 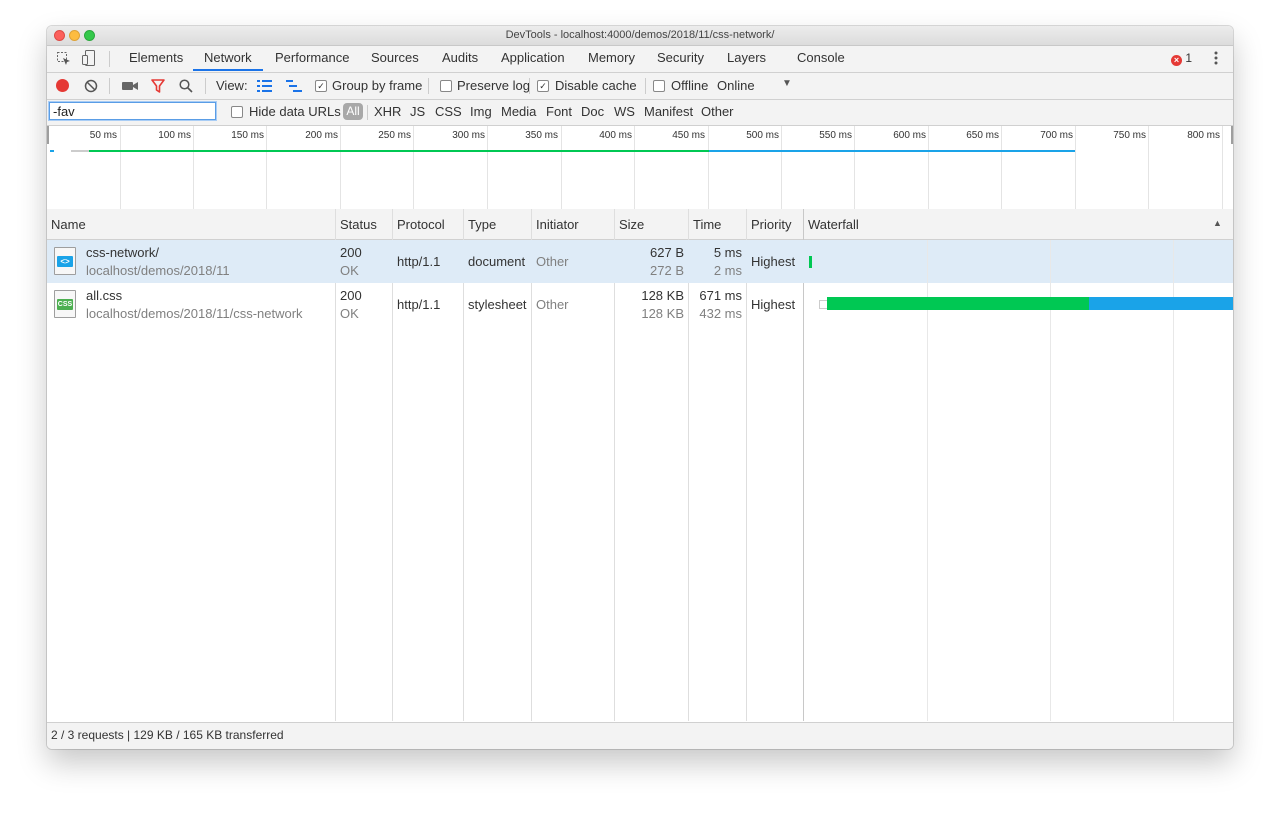 What do you see at coordinates (312, 57) in the screenshot?
I see `tab-performance: Performance` at bounding box center [312, 57].